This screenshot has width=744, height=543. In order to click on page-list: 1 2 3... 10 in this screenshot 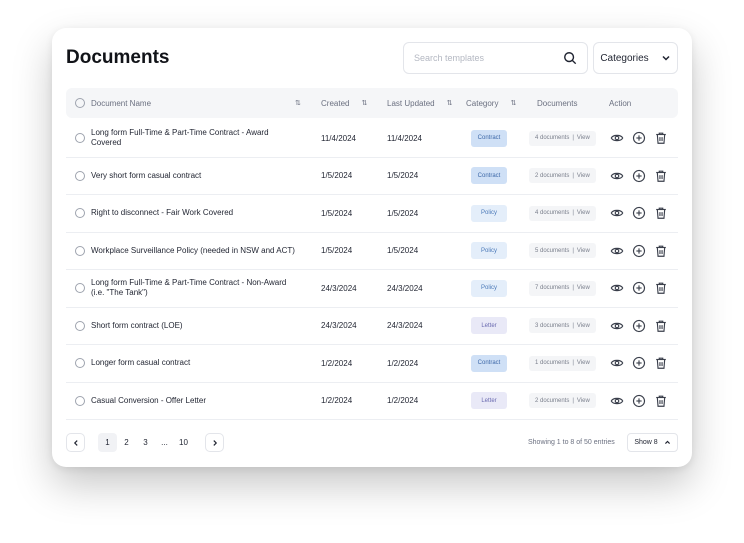, I will do `click(145, 442)`.